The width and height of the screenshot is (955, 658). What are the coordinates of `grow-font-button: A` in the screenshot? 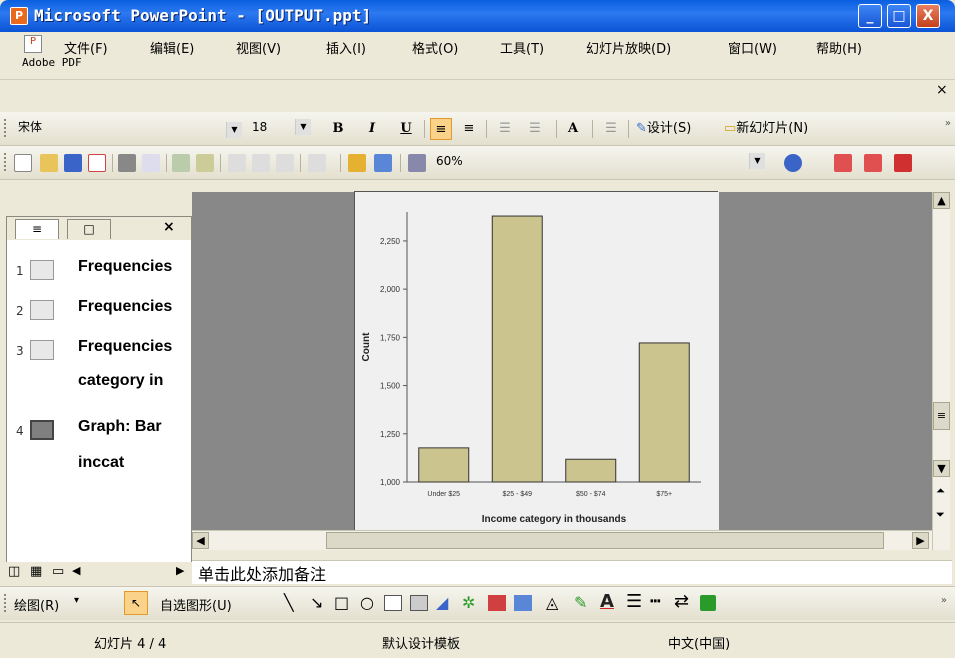 It's located at (573, 129).